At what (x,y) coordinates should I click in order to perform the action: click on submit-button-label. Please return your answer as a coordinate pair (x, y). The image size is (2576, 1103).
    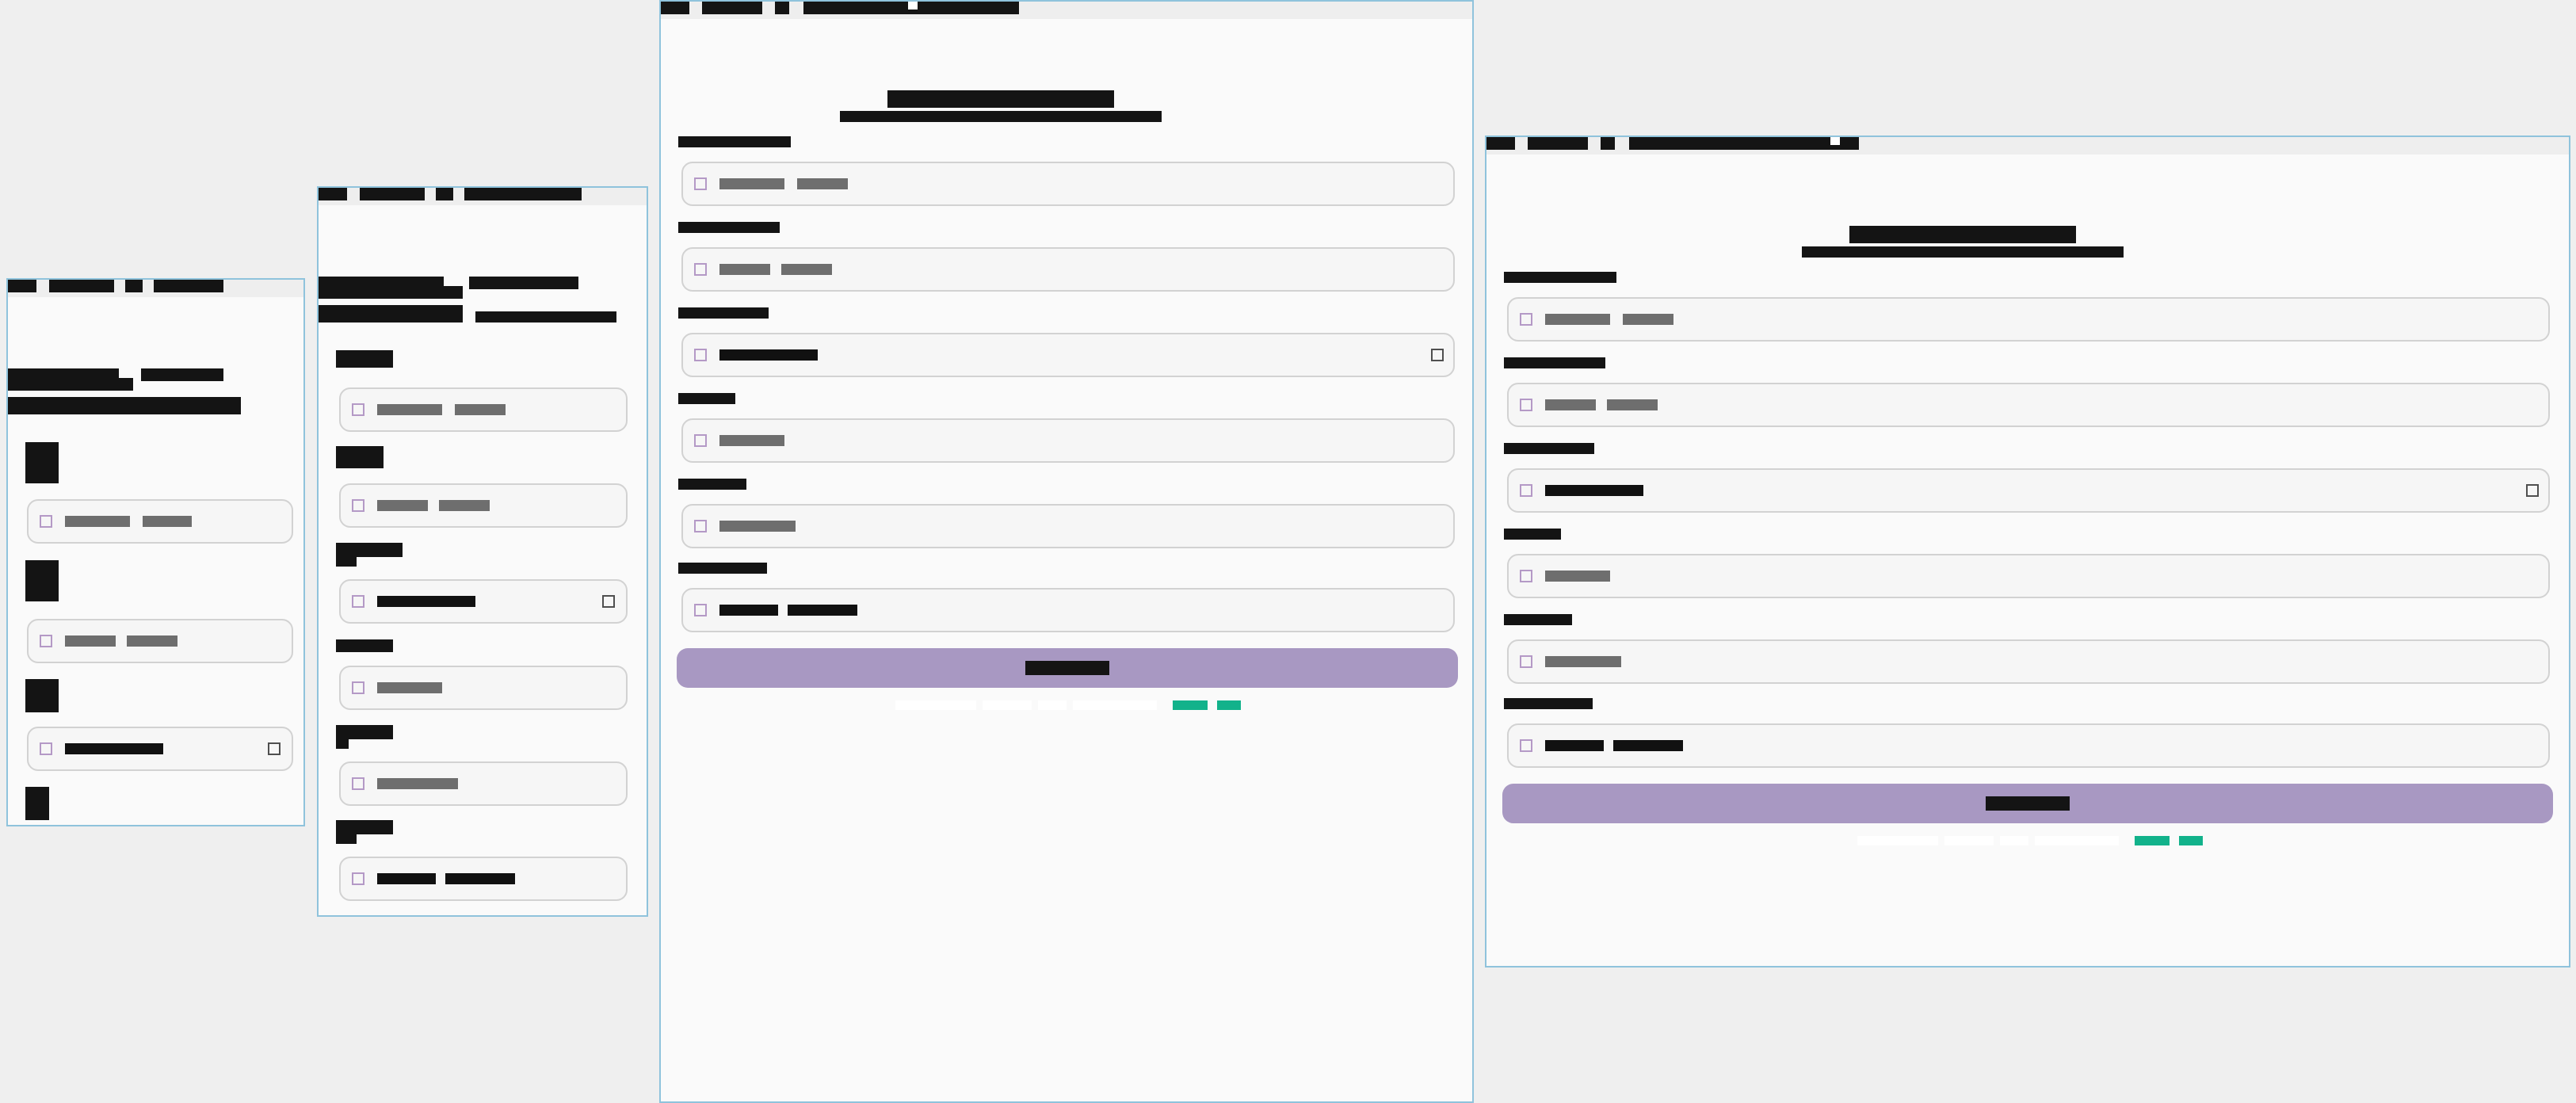
    Looking at the image, I should click on (1067, 668).